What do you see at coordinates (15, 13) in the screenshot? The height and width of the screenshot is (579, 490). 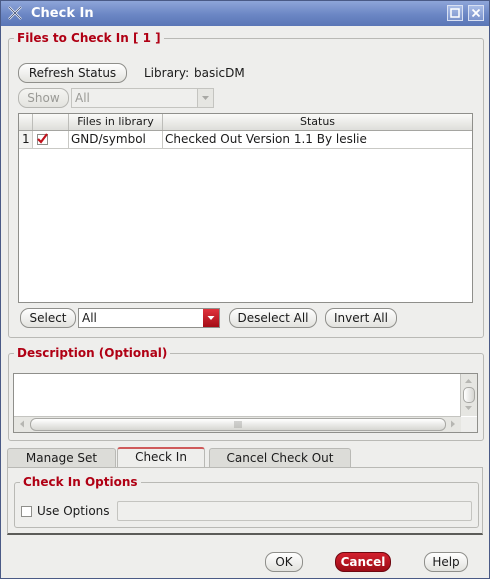 I see `app-x-icon` at bounding box center [15, 13].